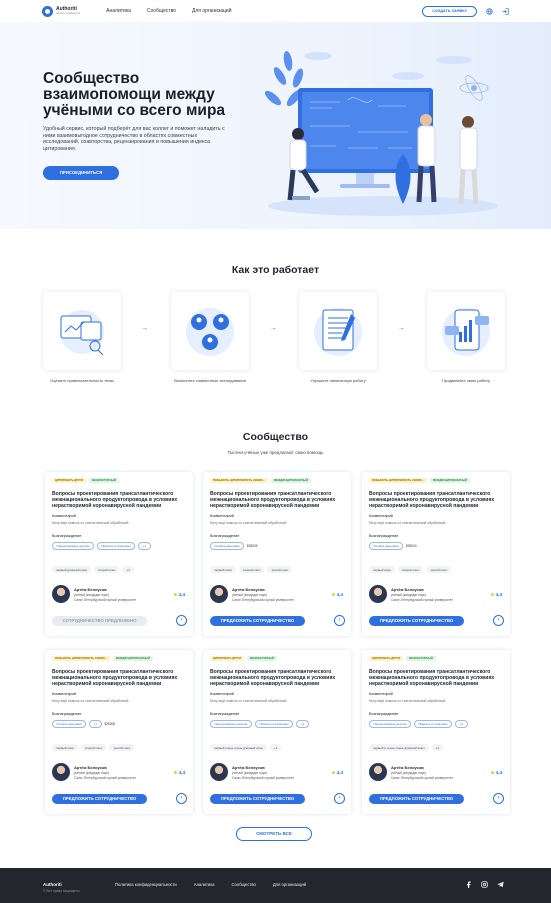 The width and height of the screenshot is (551, 903). What do you see at coordinates (146, 884) in the screenshot?
I see `footer-link-privacy: Политика конфиденциальности` at bounding box center [146, 884].